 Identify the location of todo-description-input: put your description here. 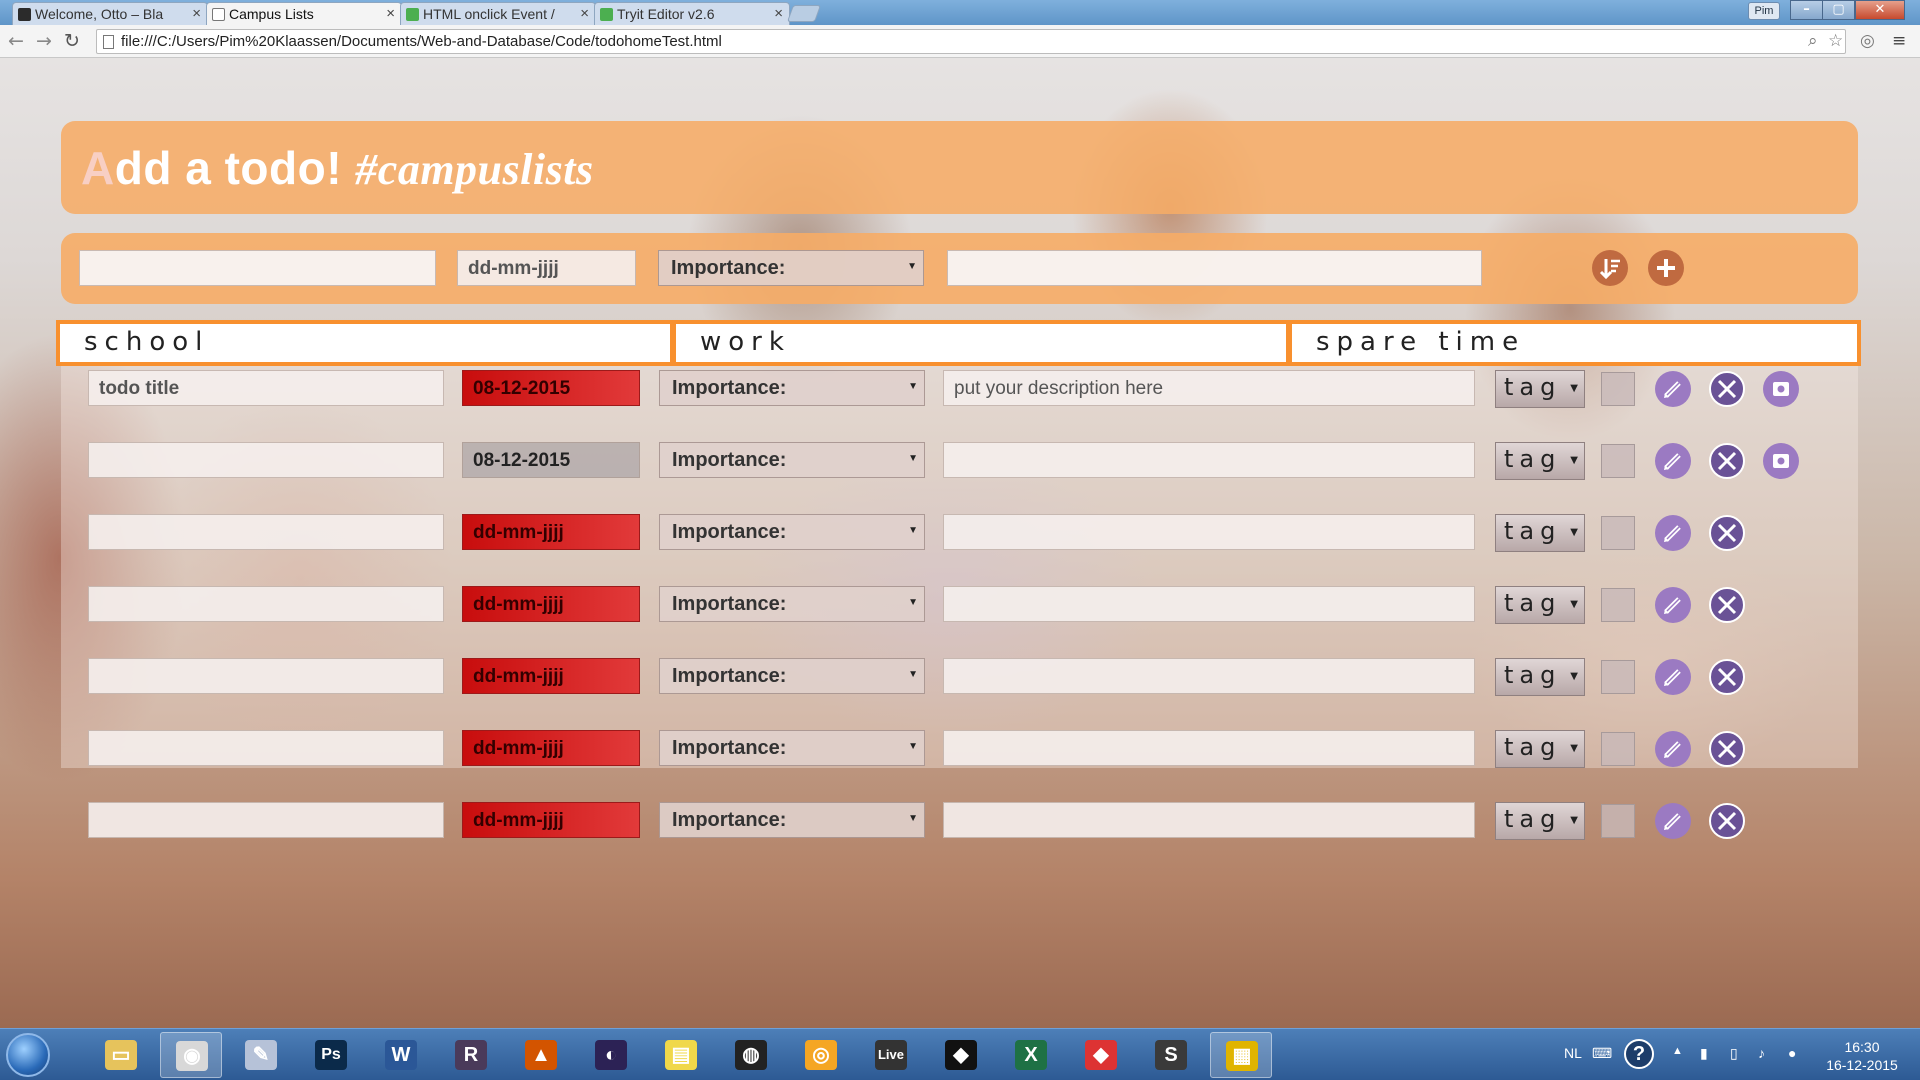
(1209, 388).